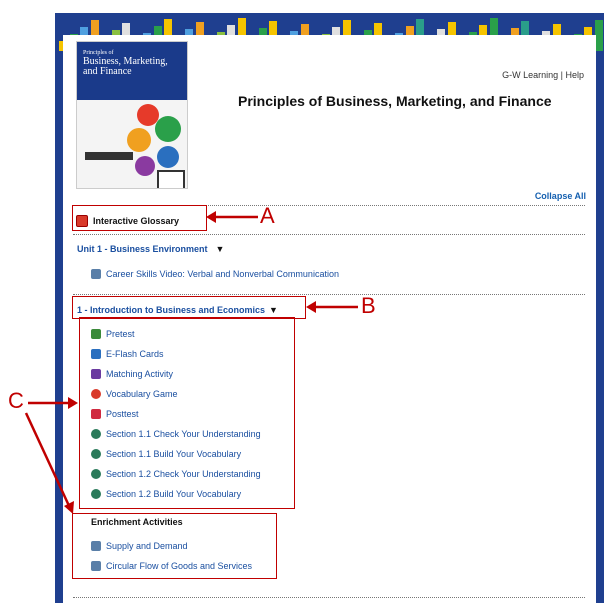  Describe the element at coordinates (267, 215) in the screenshot. I see `annotation-label-a: A` at that location.